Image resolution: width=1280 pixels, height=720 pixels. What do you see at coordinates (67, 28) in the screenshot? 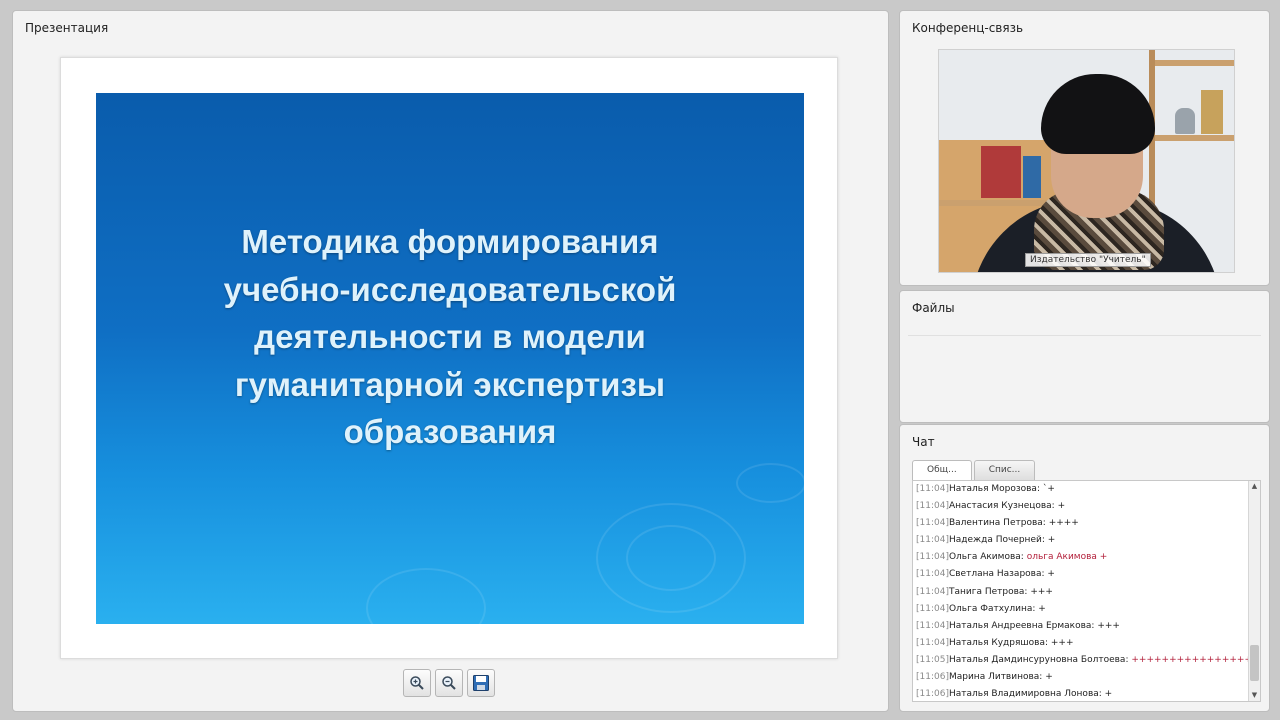
I see `presentation-panel-title: Презентация` at bounding box center [67, 28].